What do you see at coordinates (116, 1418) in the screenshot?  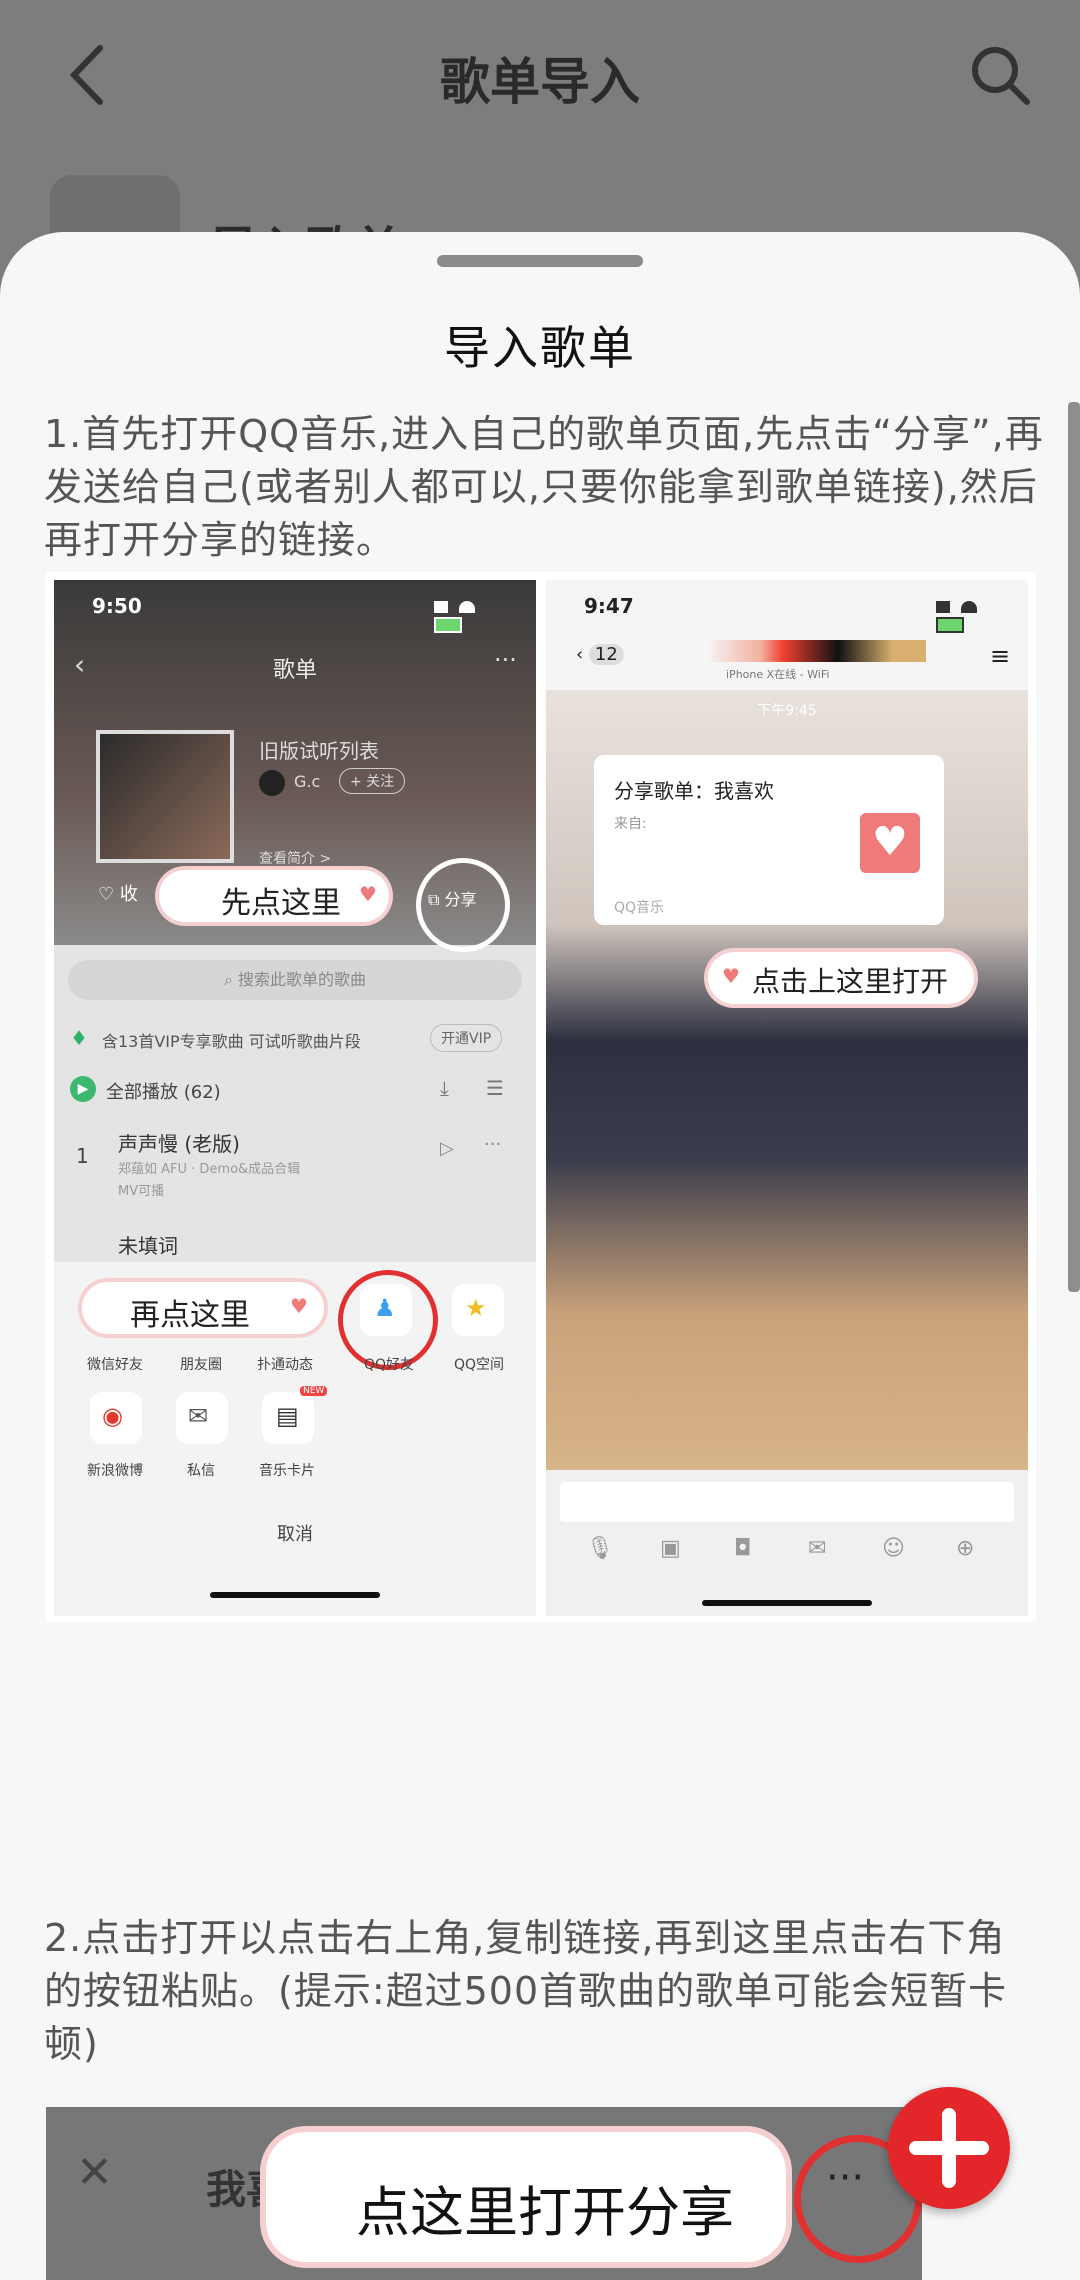 I see `weibo-icon: ◉` at bounding box center [116, 1418].